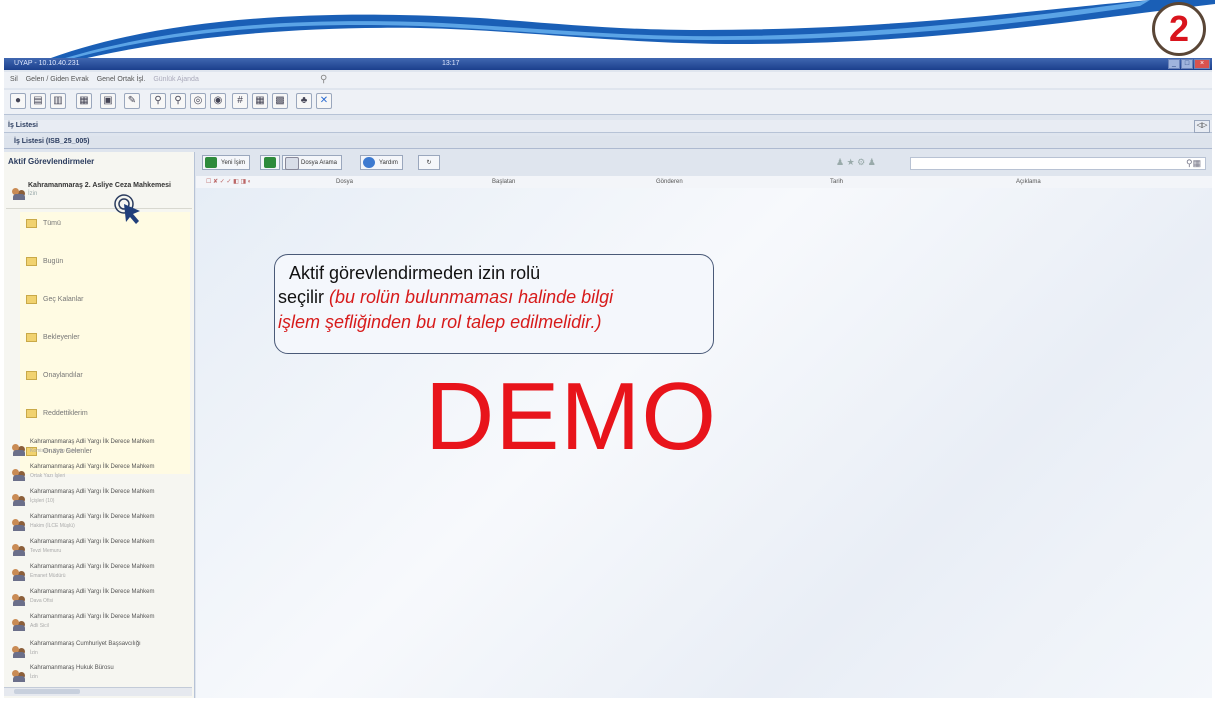 The height and width of the screenshot is (701, 1215). Describe the element at coordinates (856, 162) in the screenshot. I see `filter-icons: ♟ ★ ⚙ ♟` at that location.